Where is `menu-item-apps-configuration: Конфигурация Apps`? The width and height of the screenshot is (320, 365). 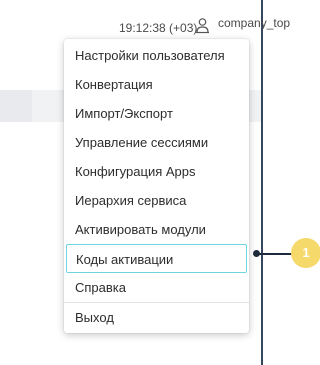 menu-item-apps-configuration: Конфигурация Apps is located at coordinates (156, 171).